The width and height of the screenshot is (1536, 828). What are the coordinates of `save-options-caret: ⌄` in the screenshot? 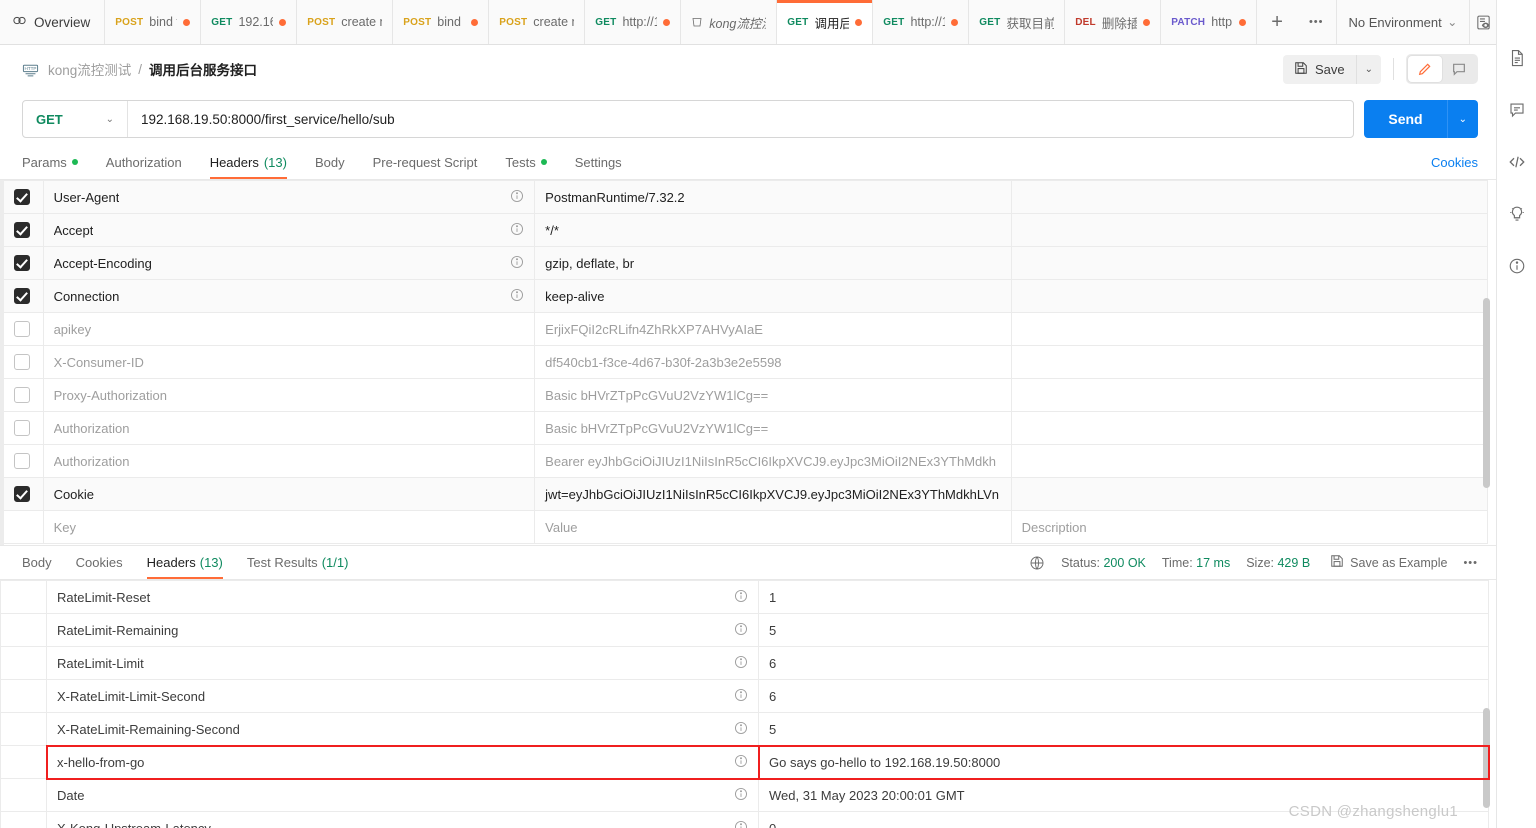 It's located at (1368, 69).